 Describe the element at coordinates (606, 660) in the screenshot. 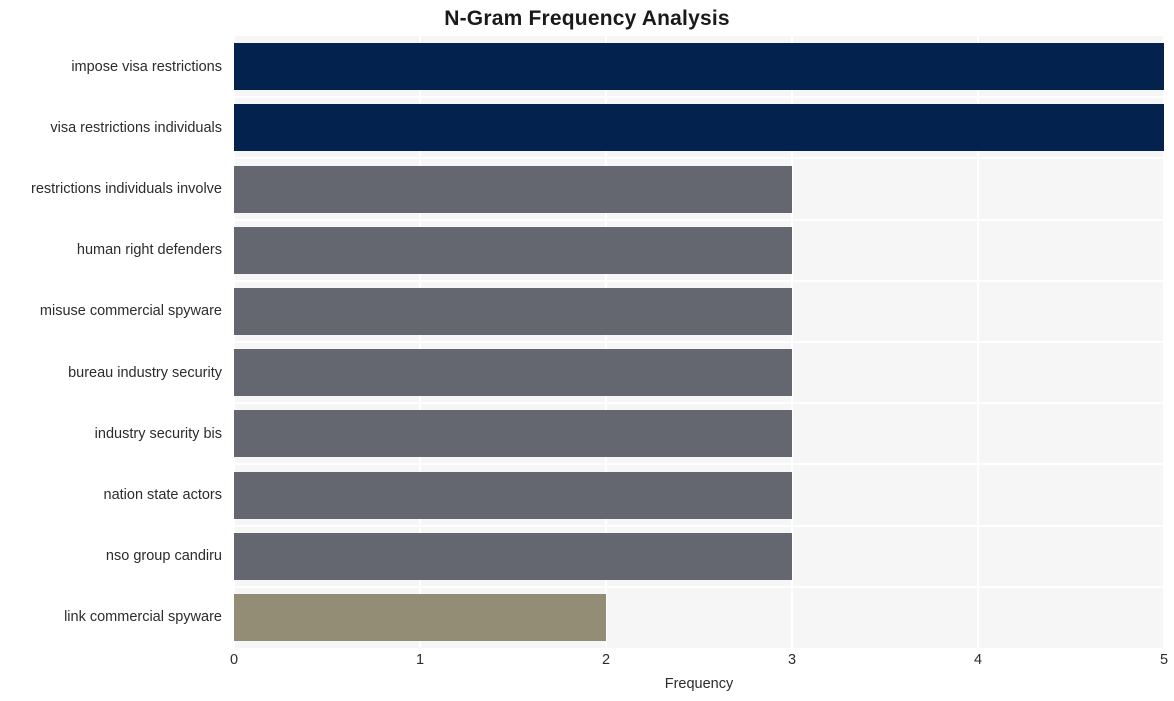

I see `x-axis-tick-label: 2` at that location.